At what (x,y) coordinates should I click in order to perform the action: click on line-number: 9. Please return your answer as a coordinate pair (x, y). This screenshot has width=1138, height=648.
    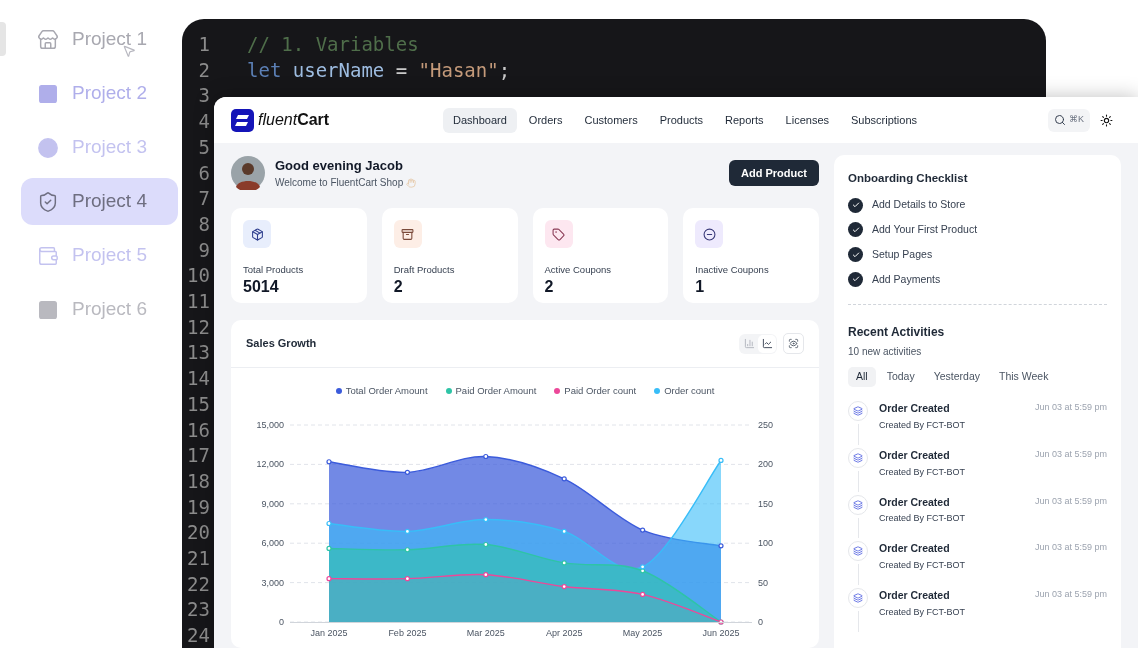
    Looking at the image, I should click on (203, 250).